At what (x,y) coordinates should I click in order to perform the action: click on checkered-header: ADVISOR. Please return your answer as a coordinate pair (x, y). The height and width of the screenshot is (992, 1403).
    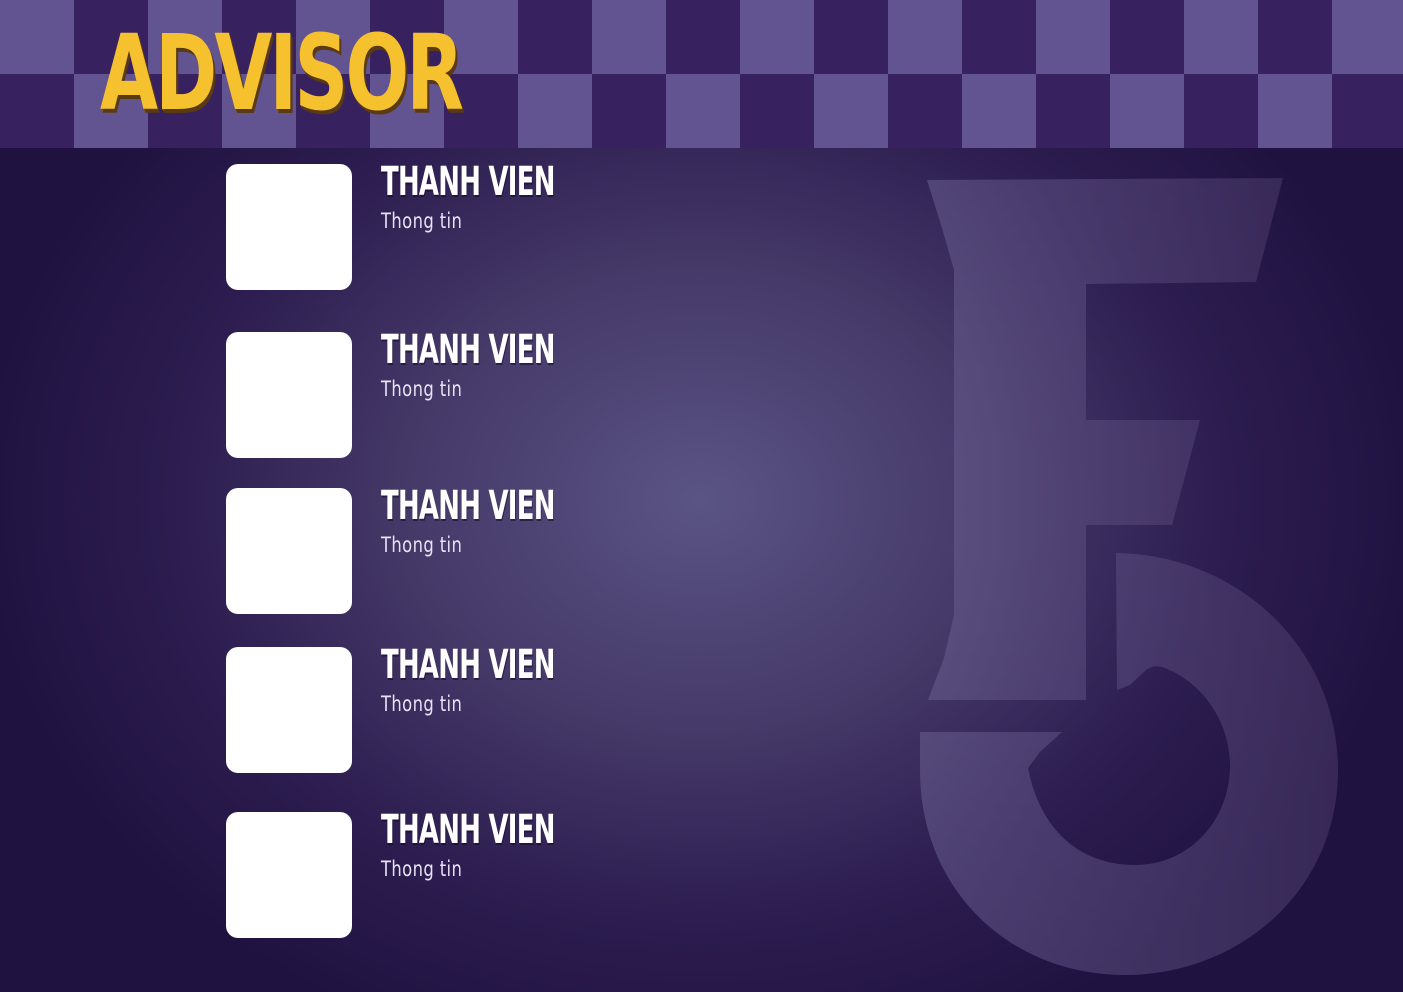
    Looking at the image, I should click on (701, 74).